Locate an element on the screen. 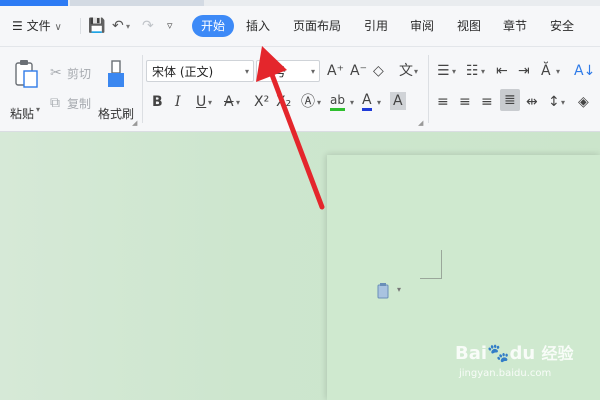 The width and height of the screenshot is (600, 400). tab-security: 安全 is located at coordinates (562, 26).